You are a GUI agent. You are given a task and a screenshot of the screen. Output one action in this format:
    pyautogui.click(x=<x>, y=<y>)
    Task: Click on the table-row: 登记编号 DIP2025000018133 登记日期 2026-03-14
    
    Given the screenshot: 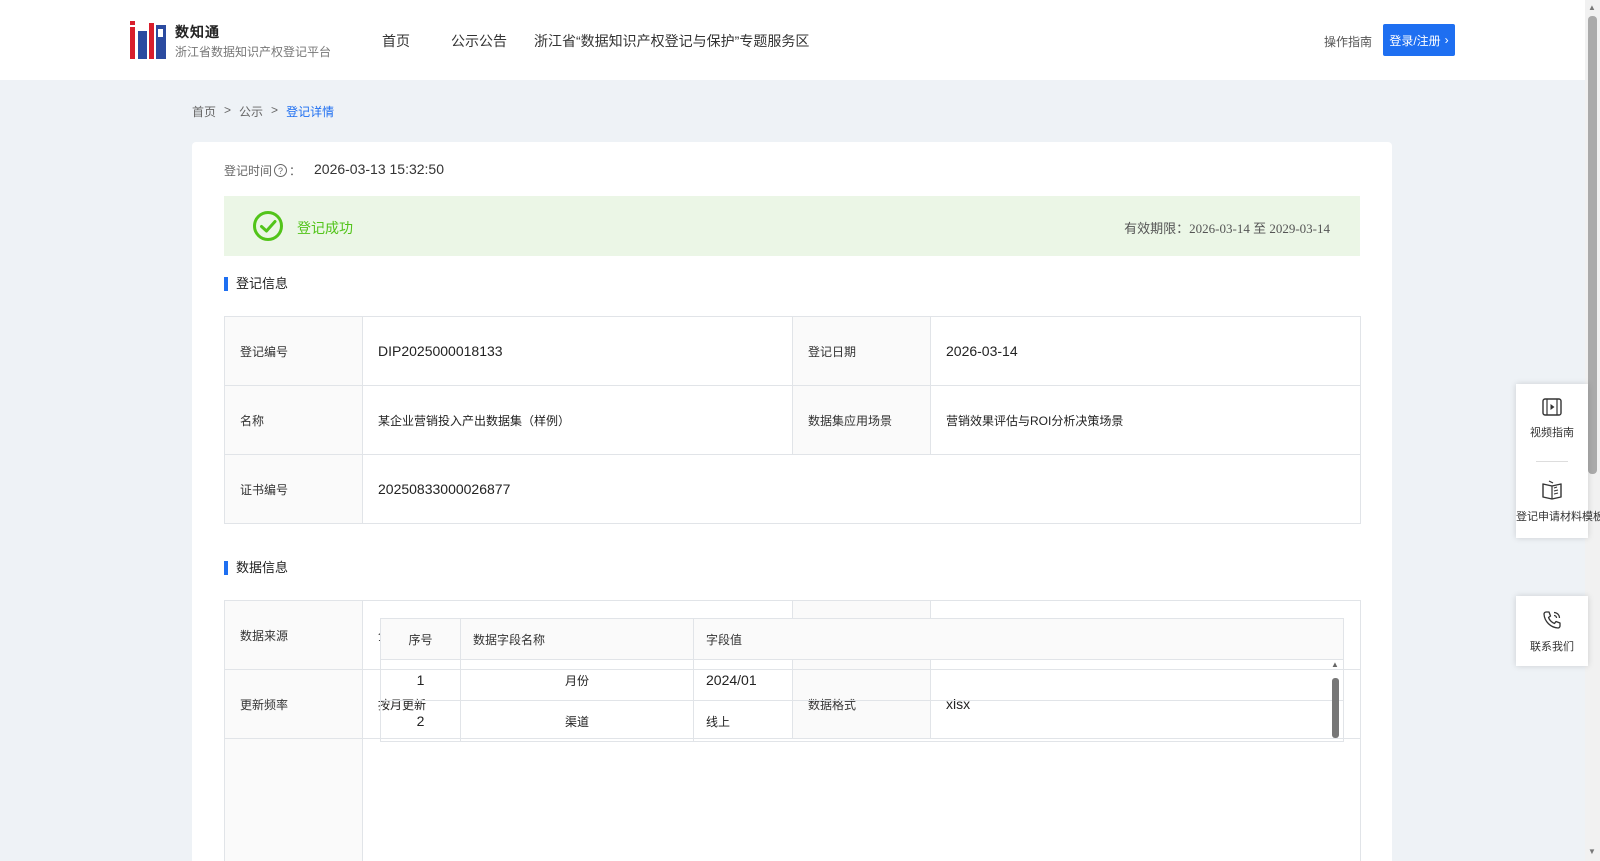 What is the action you would take?
    pyautogui.click(x=792, y=351)
    